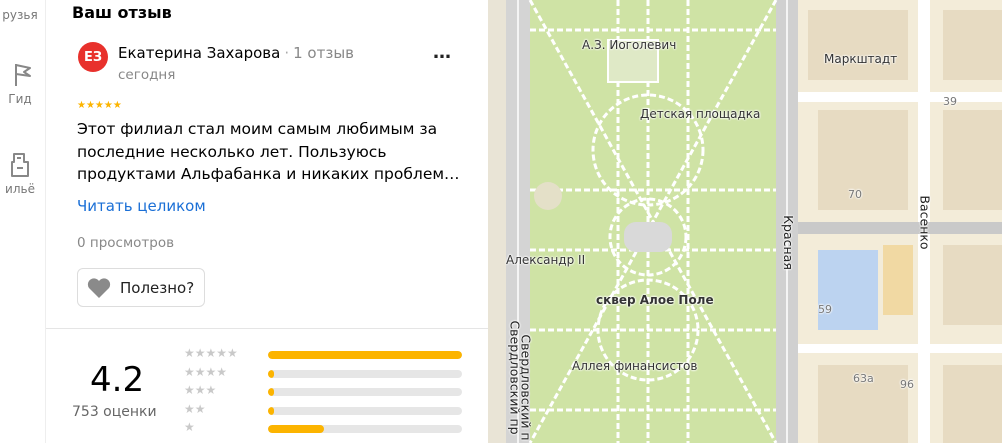 The image size is (1002, 443). What do you see at coordinates (195, 408) in the screenshot?
I see `rating-row-stars: ★★` at bounding box center [195, 408].